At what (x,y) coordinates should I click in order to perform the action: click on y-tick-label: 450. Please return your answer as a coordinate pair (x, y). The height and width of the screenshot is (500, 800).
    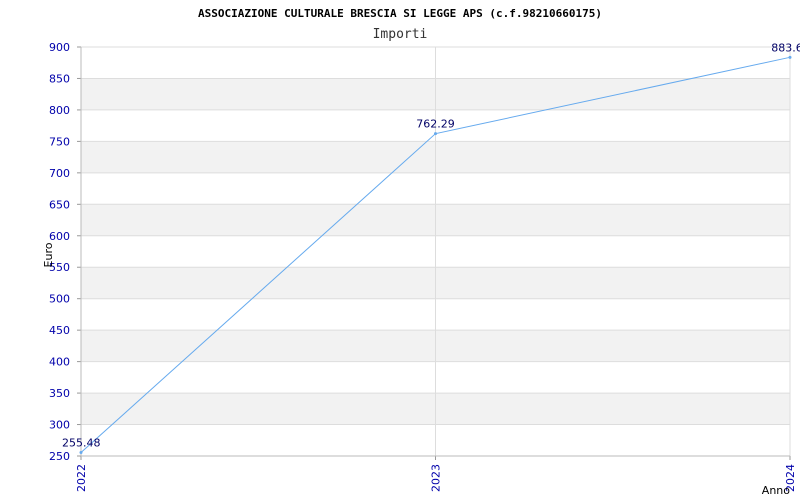
    Looking at the image, I should click on (59, 330).